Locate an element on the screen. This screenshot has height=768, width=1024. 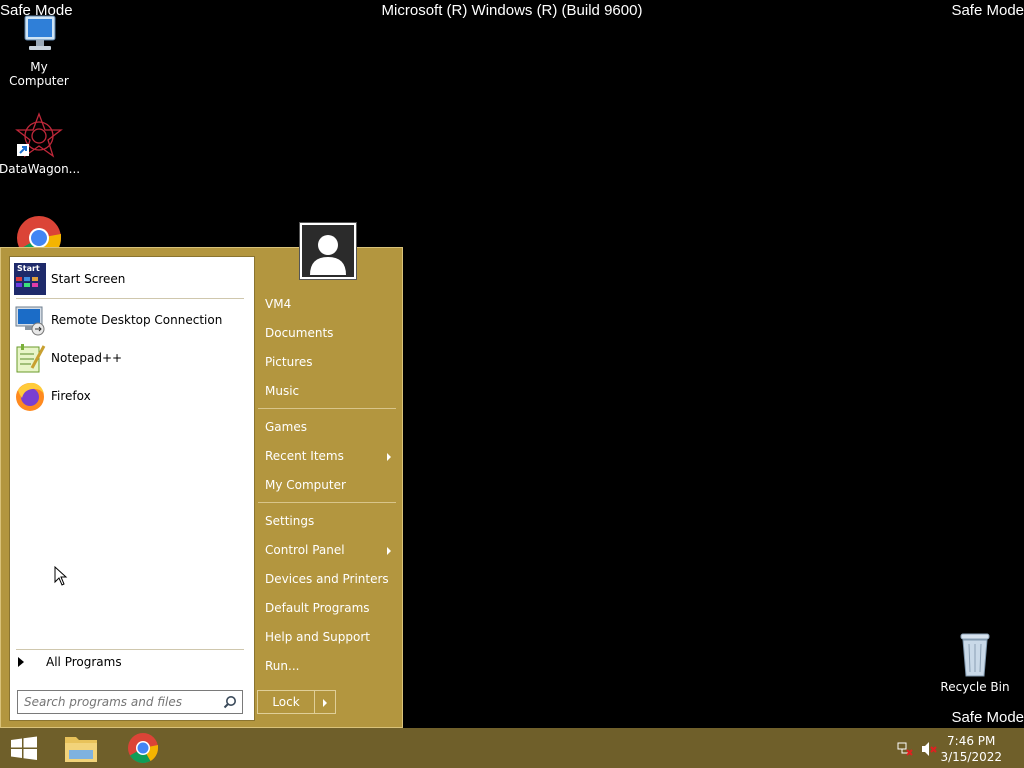
chrome-icon is located at coordinates (143, 748).